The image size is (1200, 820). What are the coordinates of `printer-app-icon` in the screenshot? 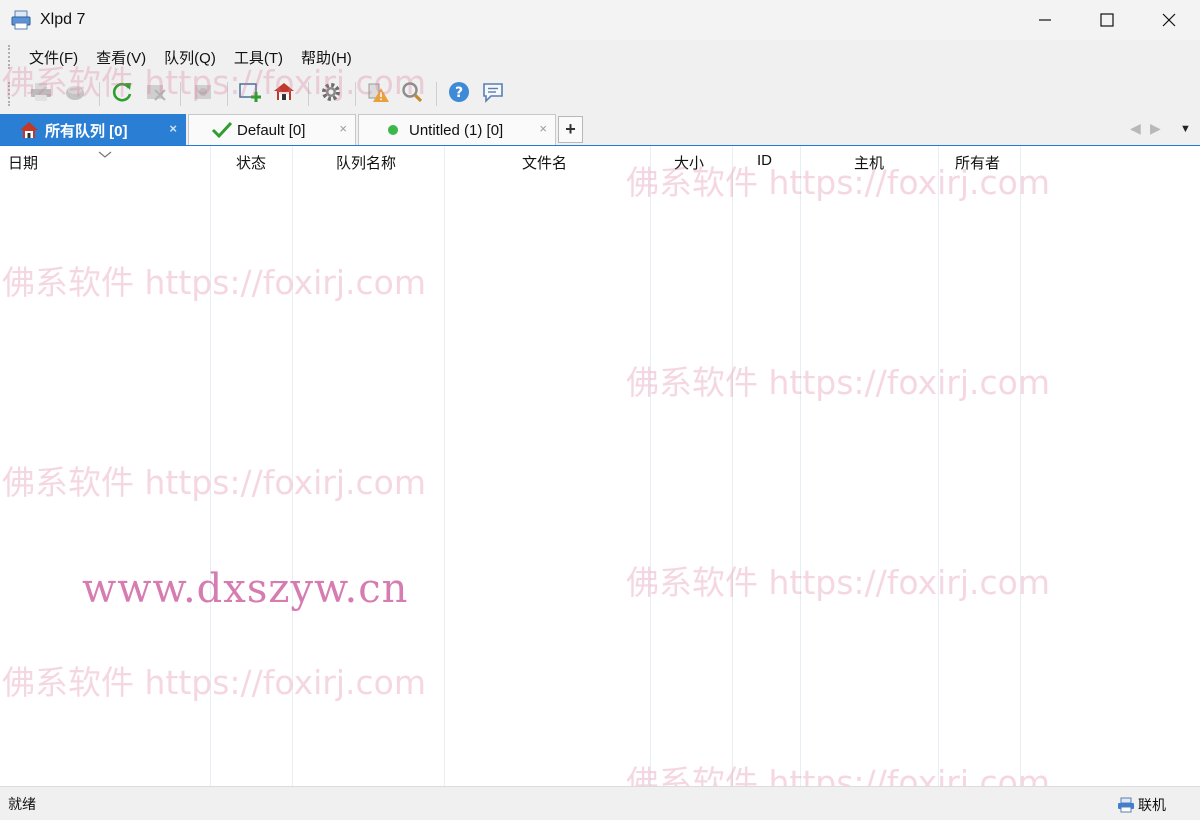 It's located at (21, 20).